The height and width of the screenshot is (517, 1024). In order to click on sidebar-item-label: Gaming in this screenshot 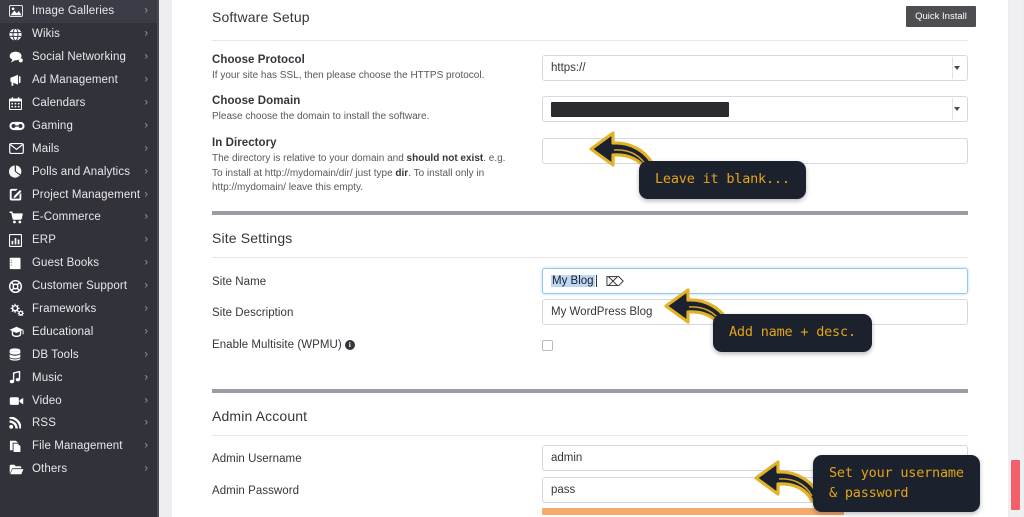, I will do `click(52, 125)`.